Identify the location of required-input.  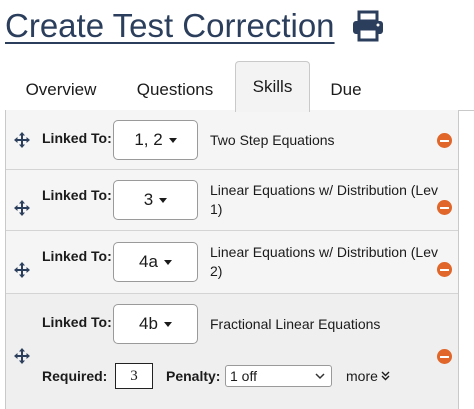
(134, 376).